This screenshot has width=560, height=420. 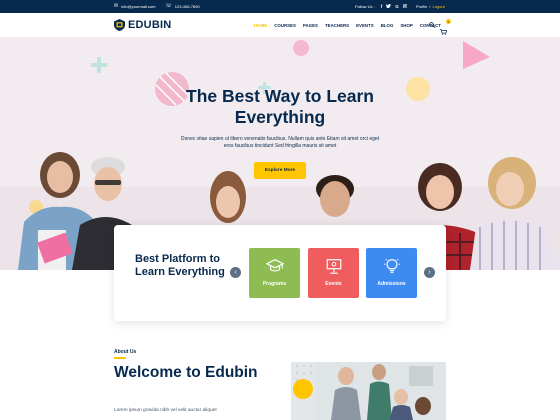 What do you see at coordinates (285, 25) in the screenshot?
I see `nav-courses: COURSES` at bounding box center [285, 25].